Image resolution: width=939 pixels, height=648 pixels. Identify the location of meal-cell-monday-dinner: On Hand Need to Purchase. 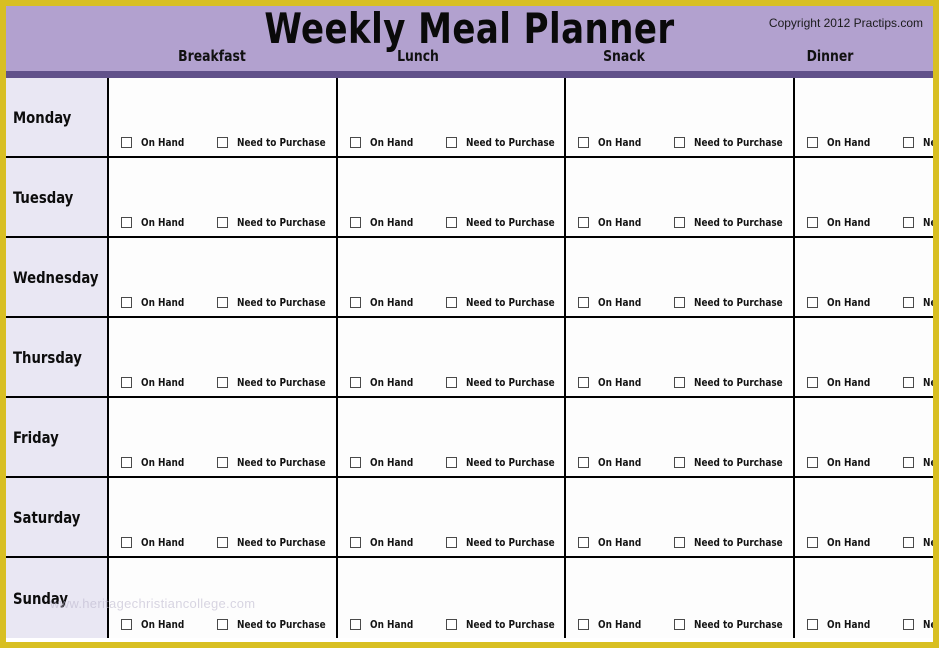
(863, 117).